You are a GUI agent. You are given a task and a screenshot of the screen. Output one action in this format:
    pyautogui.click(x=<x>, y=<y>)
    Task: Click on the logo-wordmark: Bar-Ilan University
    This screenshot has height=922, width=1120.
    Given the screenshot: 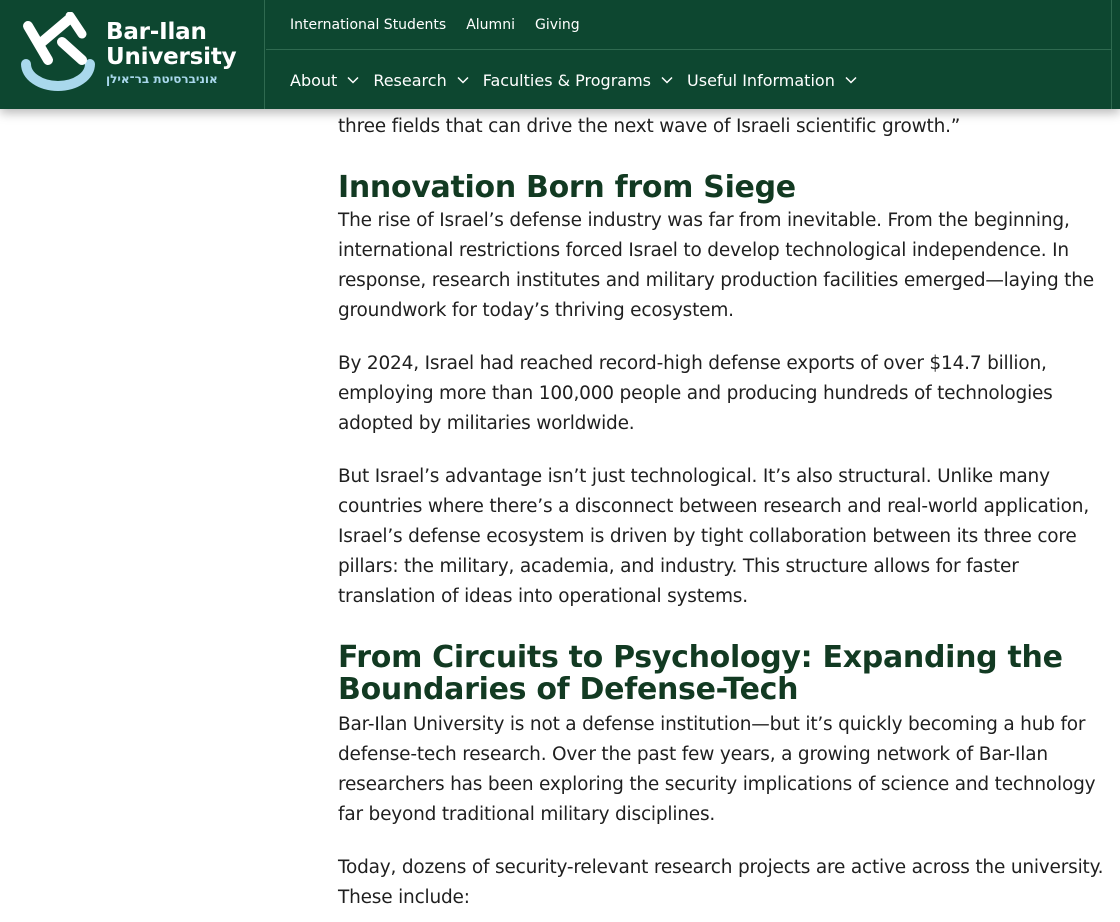 What is the action you would take?
    pyautogui.click(x=171, y=44)
    